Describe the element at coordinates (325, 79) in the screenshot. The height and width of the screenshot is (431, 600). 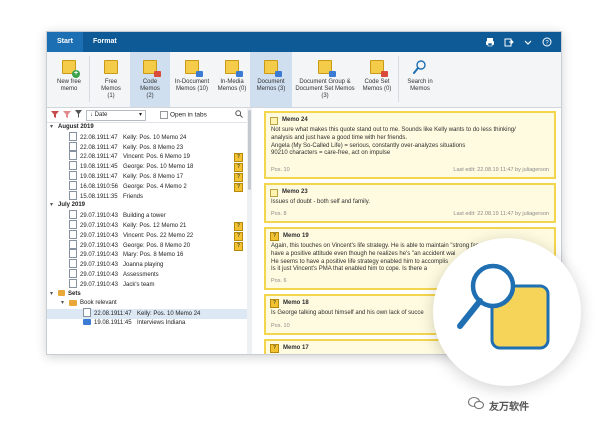
I see `ribbon-button-document-group-memos: Document Group & Document Set Memos (3)` at that location.